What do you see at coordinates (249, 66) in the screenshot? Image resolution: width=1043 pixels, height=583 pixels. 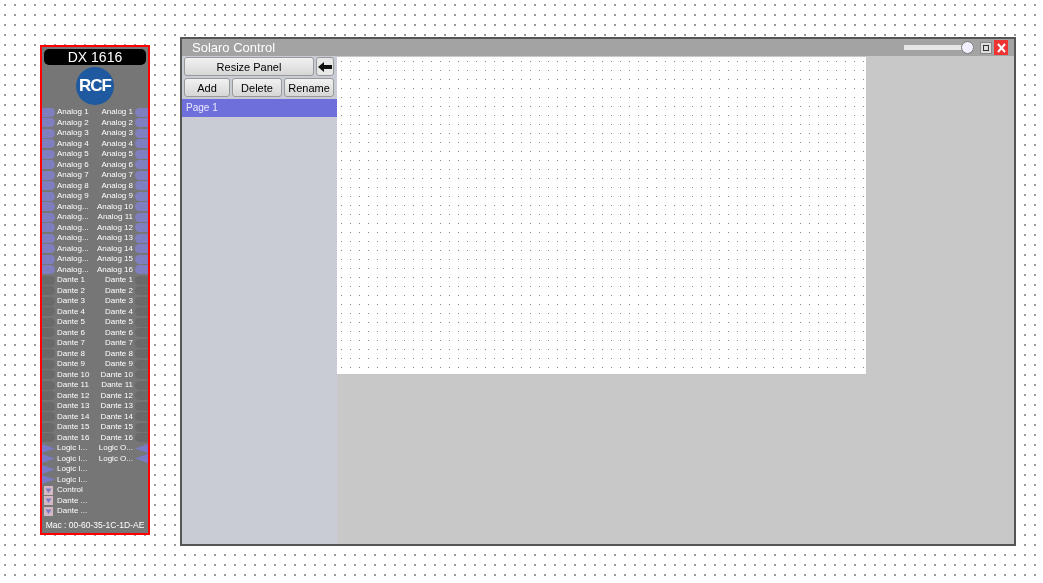 I see `resize-panel-button: Resize Panel` at bounding box center [249, 66].